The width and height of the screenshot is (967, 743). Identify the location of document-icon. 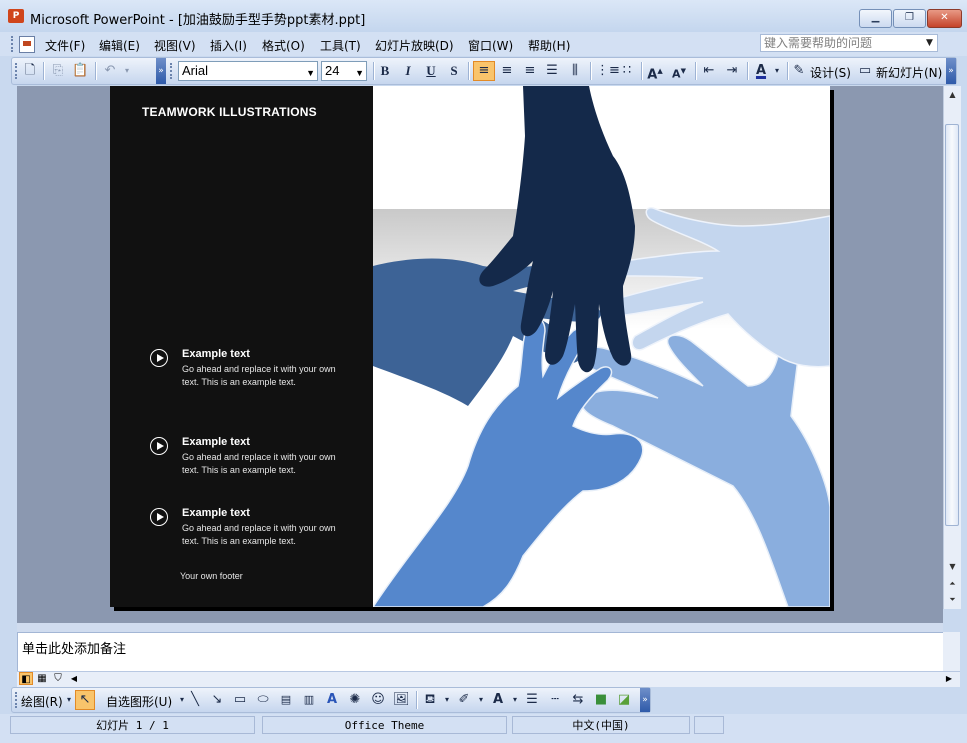
(27, 44).